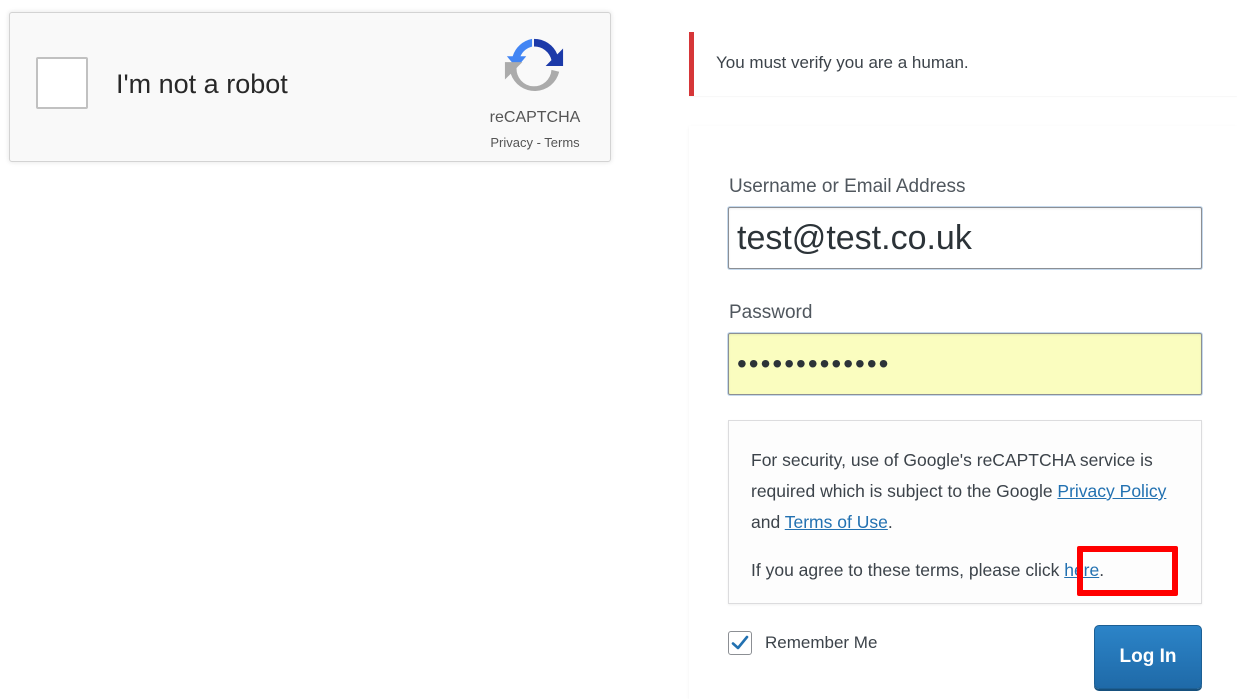 The height and width of the screenshot is (699, 1237). What do you see at coordinates (535, 117) in the screenshot?
I see `recaptcha-brand: reCAPTCHA` at bounding box center [535, 117].